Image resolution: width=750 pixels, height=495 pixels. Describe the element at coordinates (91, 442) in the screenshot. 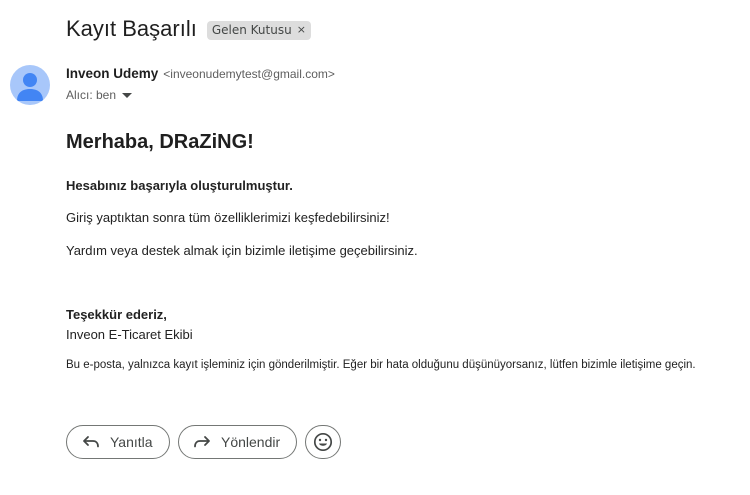

I see `reply-icon` at that location.